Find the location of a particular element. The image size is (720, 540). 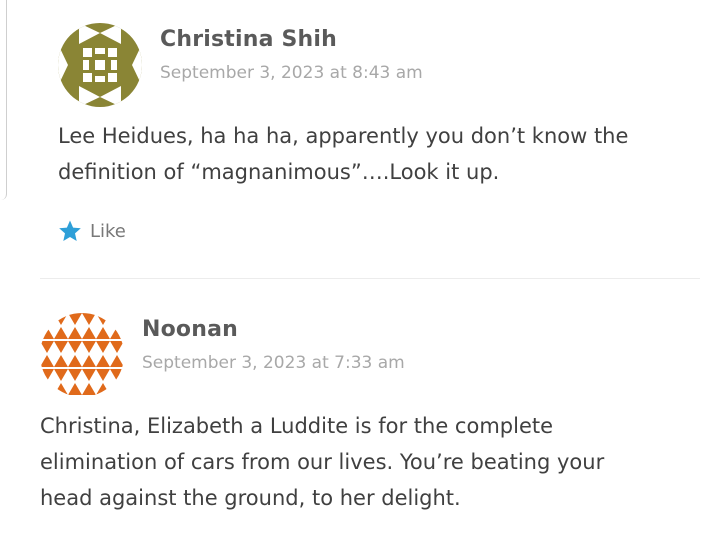

comment-author: Noonan is located at coordinates (190, 329).